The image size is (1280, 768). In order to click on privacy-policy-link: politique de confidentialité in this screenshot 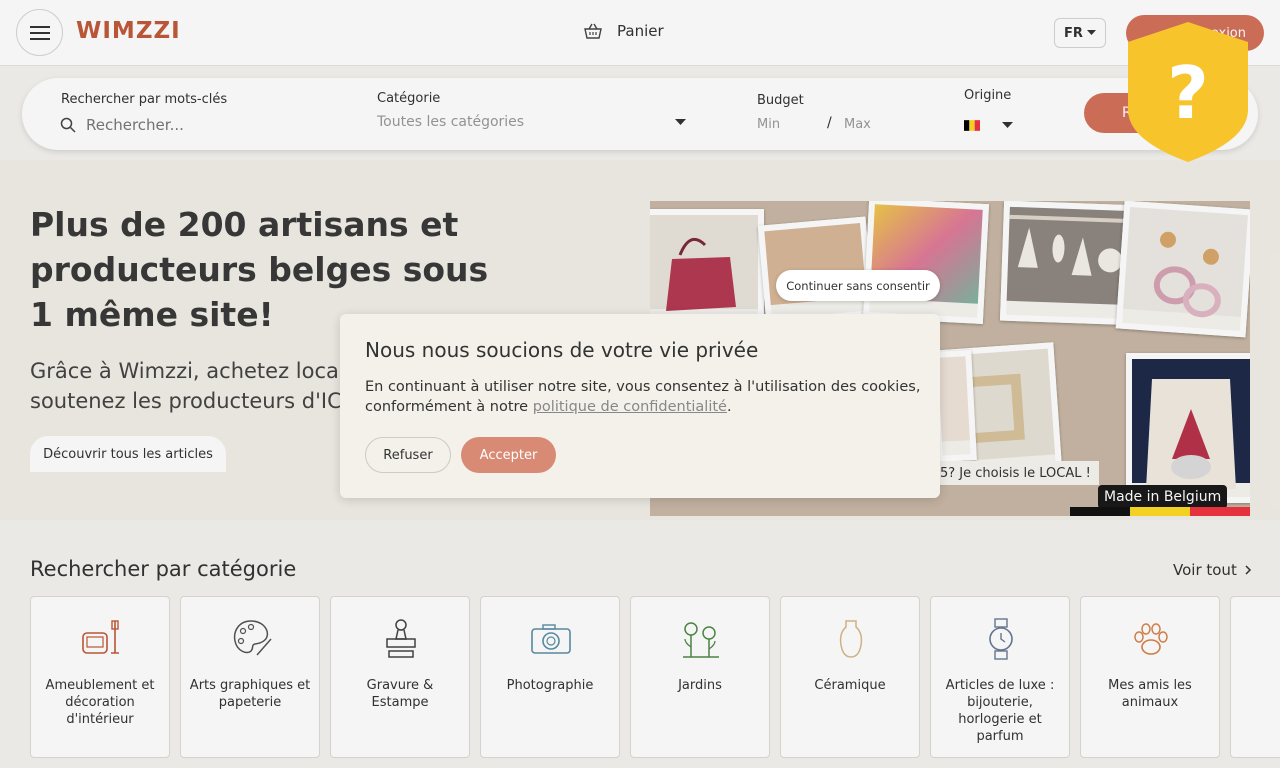, I will do `click(630, 407)`.